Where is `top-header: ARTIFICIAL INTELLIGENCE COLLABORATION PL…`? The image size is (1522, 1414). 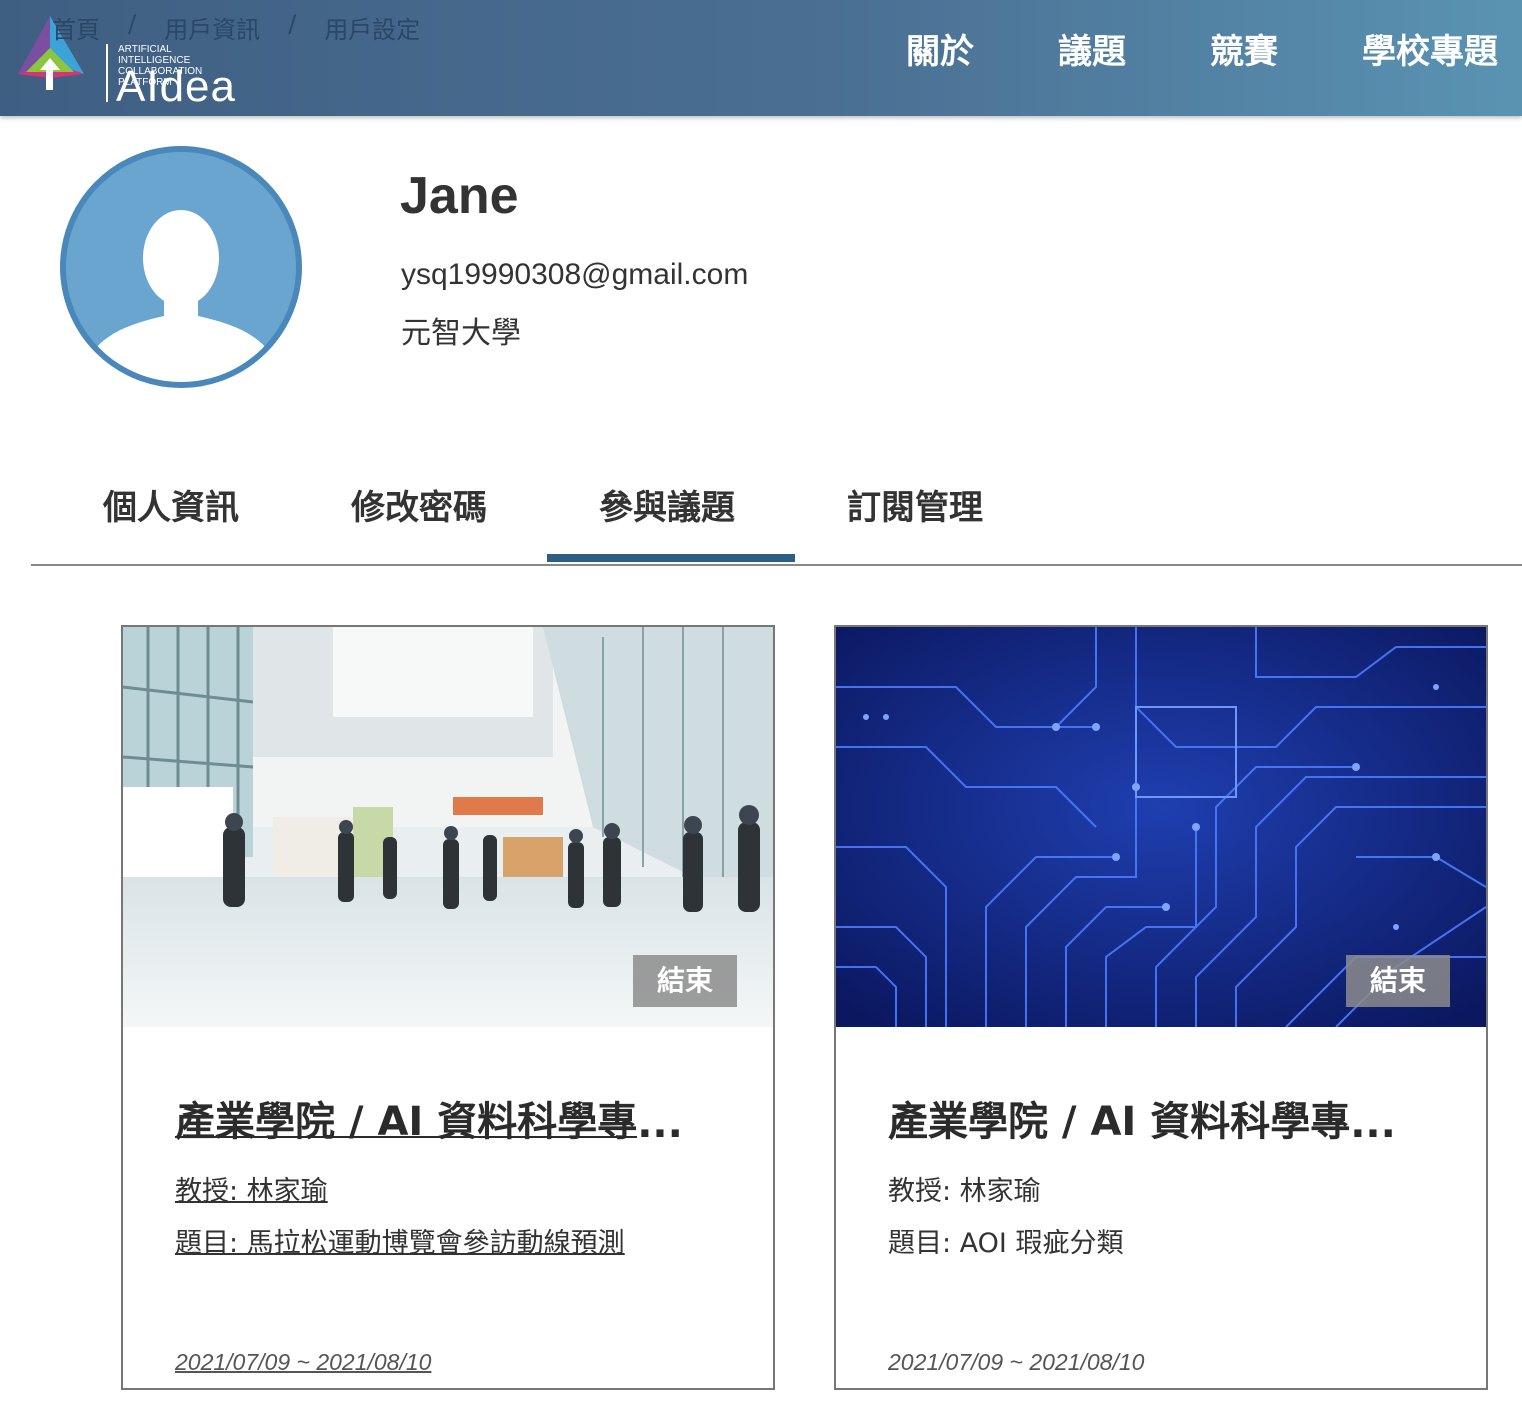 top-header: ARTIFICIAL INTELLIGENCE COLLABORATION PL… is located at coordinates (761, 58).